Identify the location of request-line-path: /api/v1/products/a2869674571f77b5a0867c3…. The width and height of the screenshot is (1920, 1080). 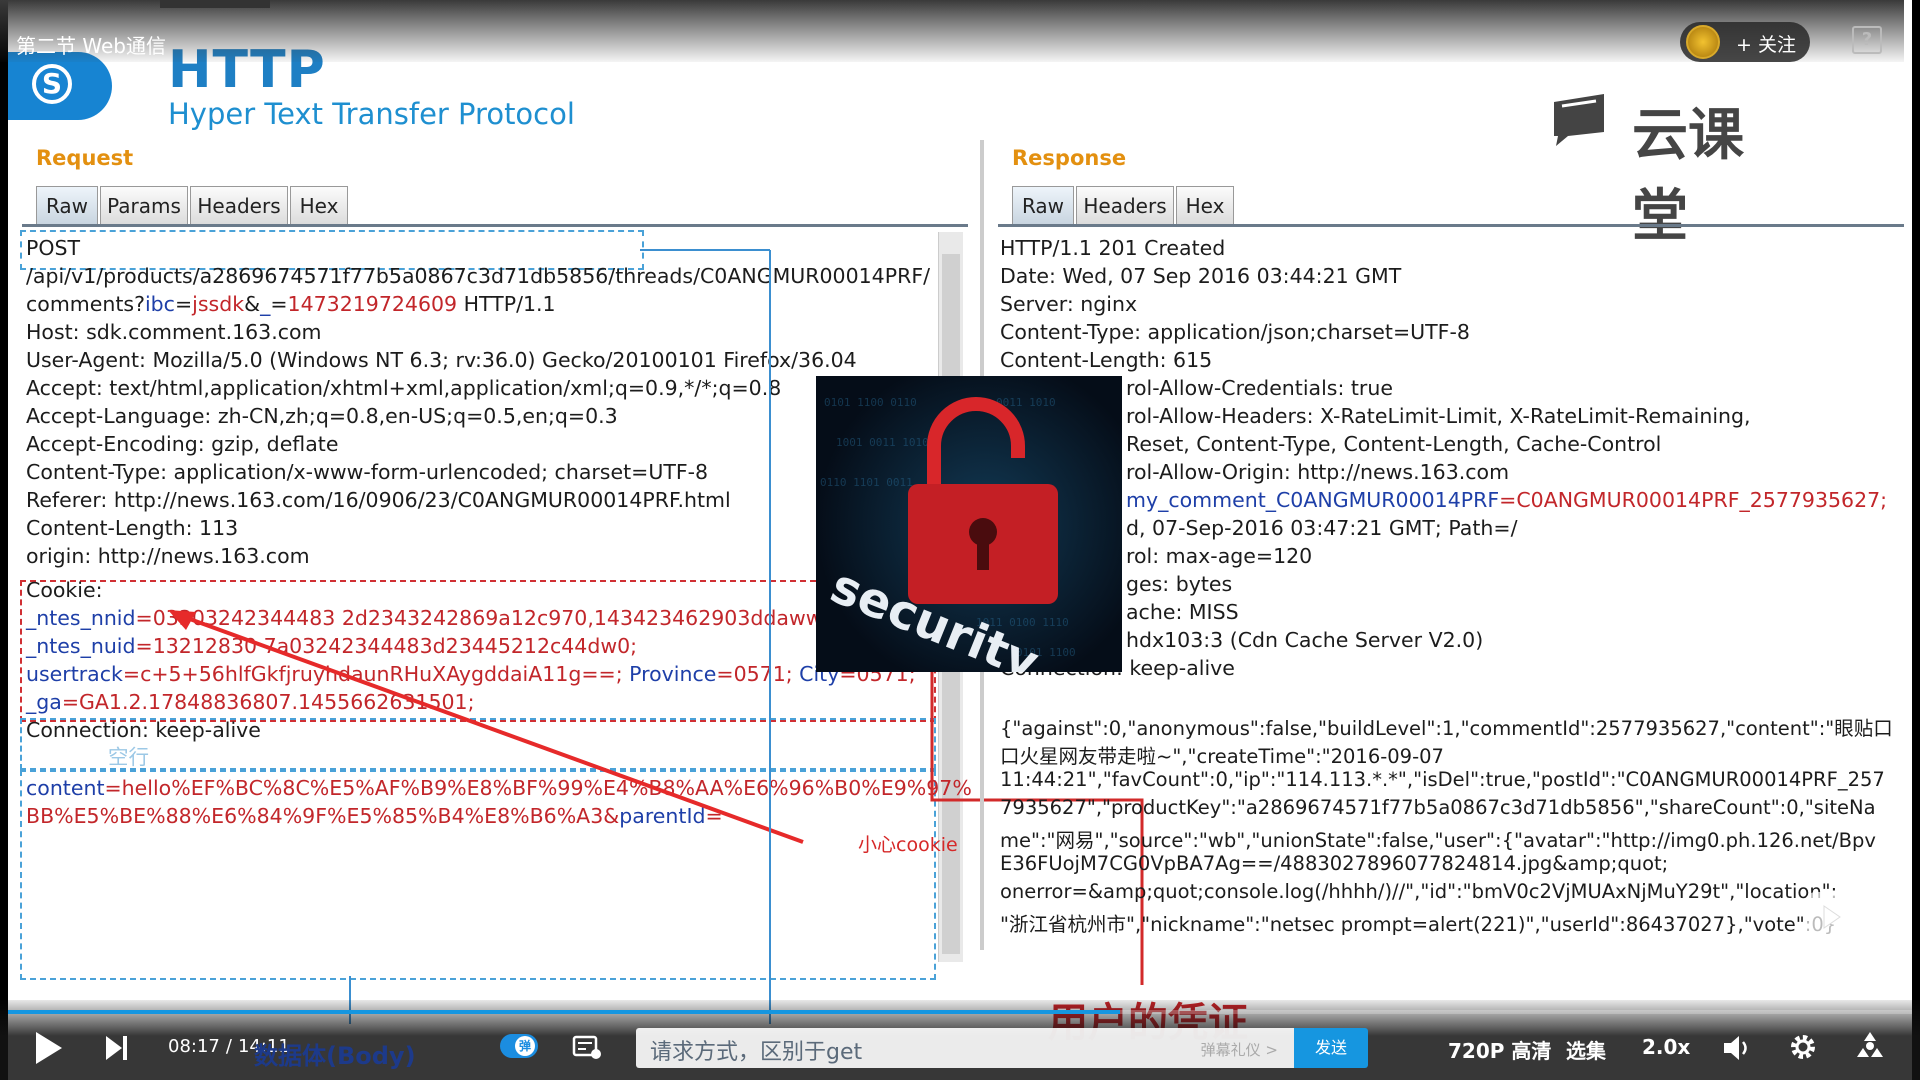
(478, 276).